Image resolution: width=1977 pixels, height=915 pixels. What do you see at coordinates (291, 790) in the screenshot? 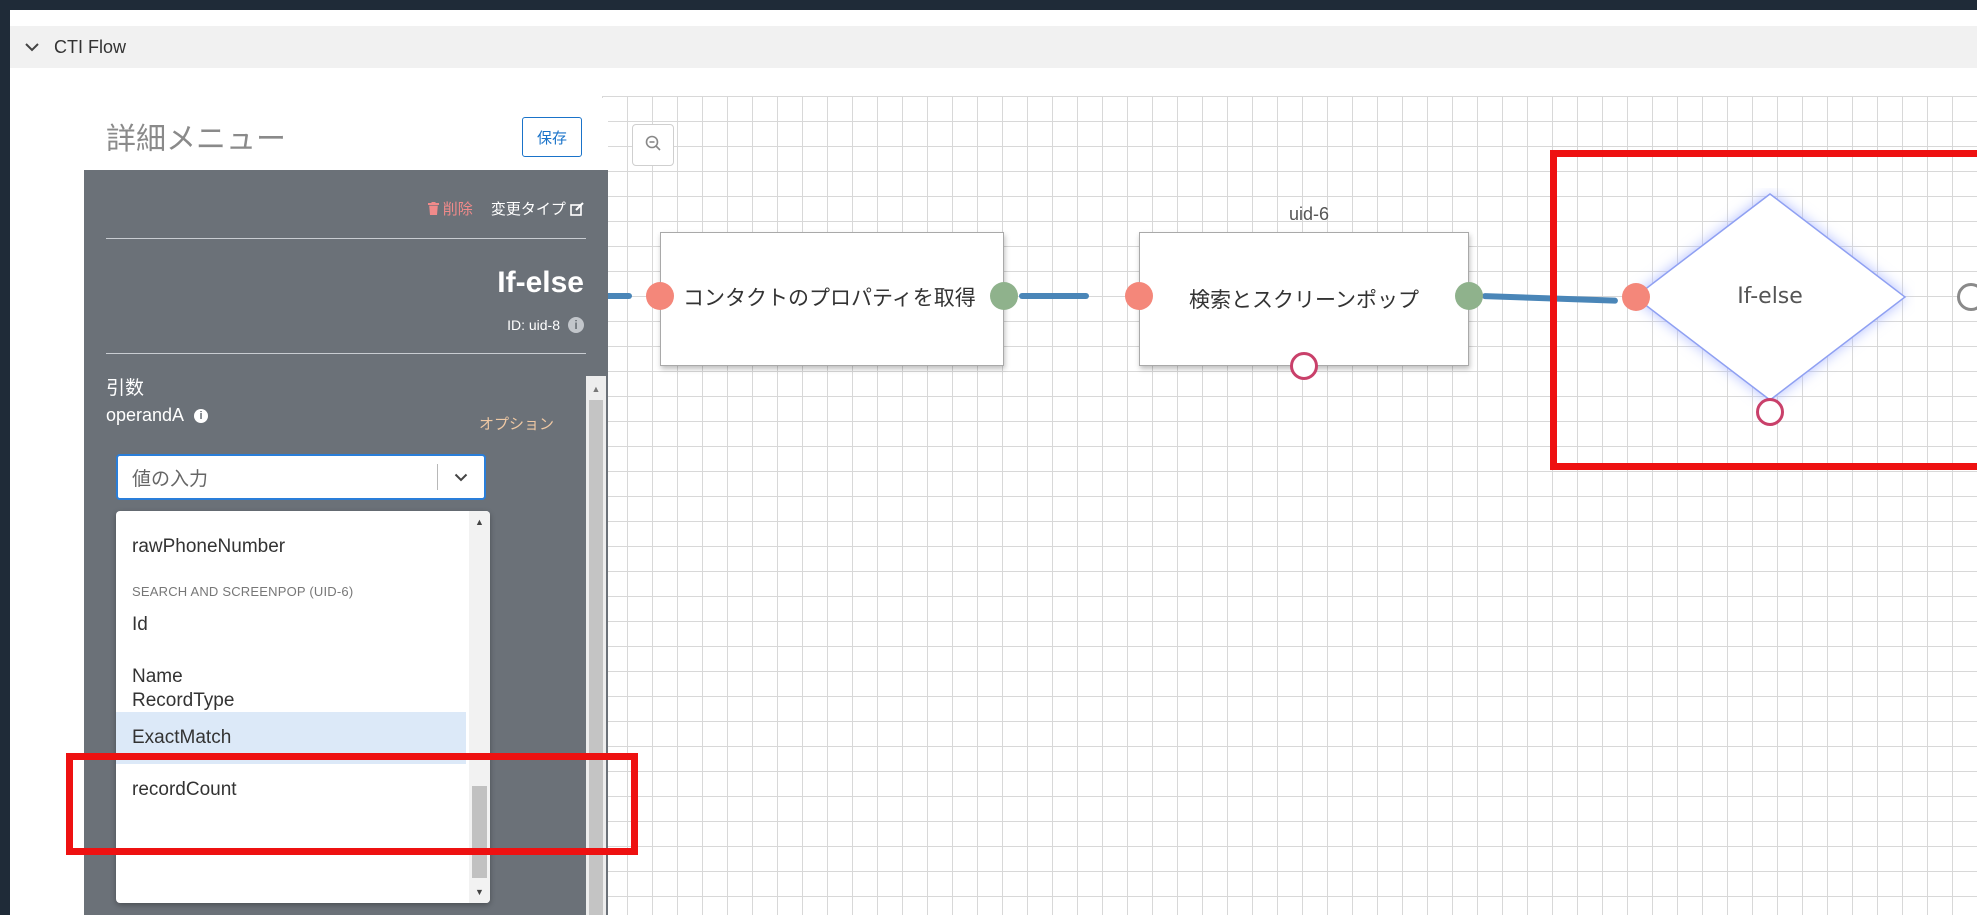
I see `dropdown-option: recordCount` at bounding box center [291, 790].